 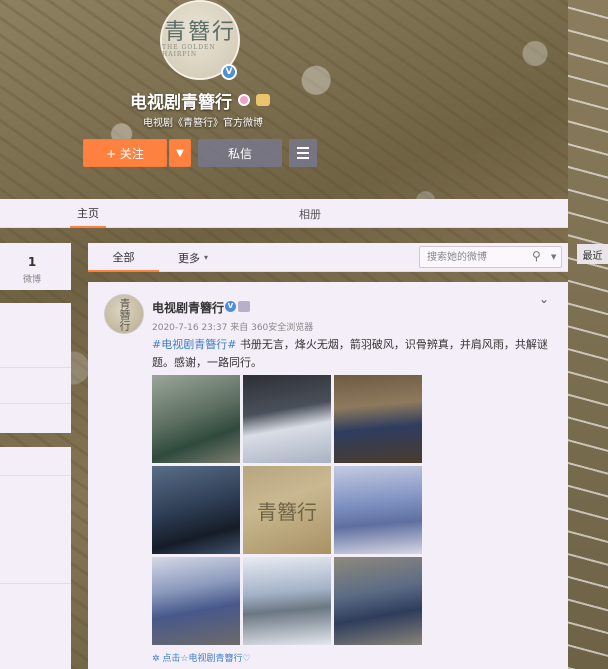 I want to click on background-art-right, so click(x=588, y=334).